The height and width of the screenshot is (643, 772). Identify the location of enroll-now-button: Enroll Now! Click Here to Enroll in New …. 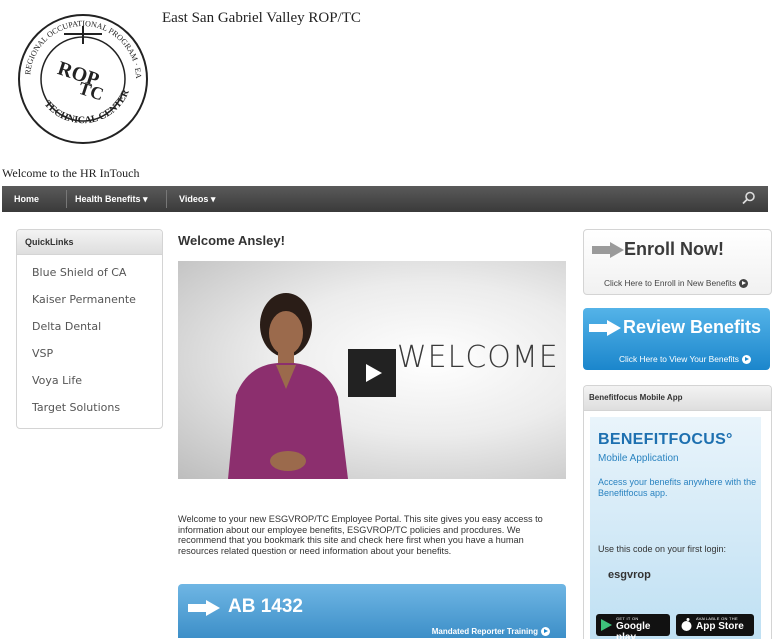
(677, 262).